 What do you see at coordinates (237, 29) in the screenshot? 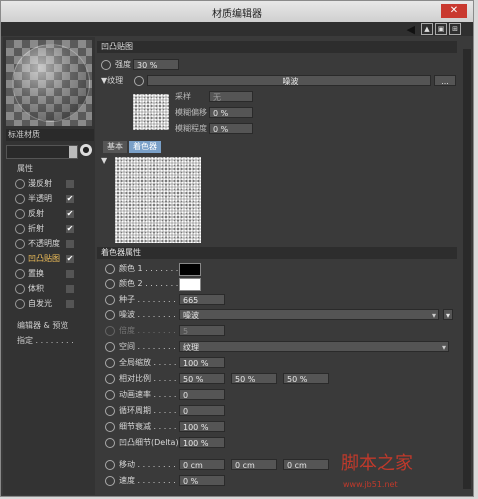
I see `toolbar-strip: ◀ ▲ ▣ ⊞` at bounding box center [237, 29].